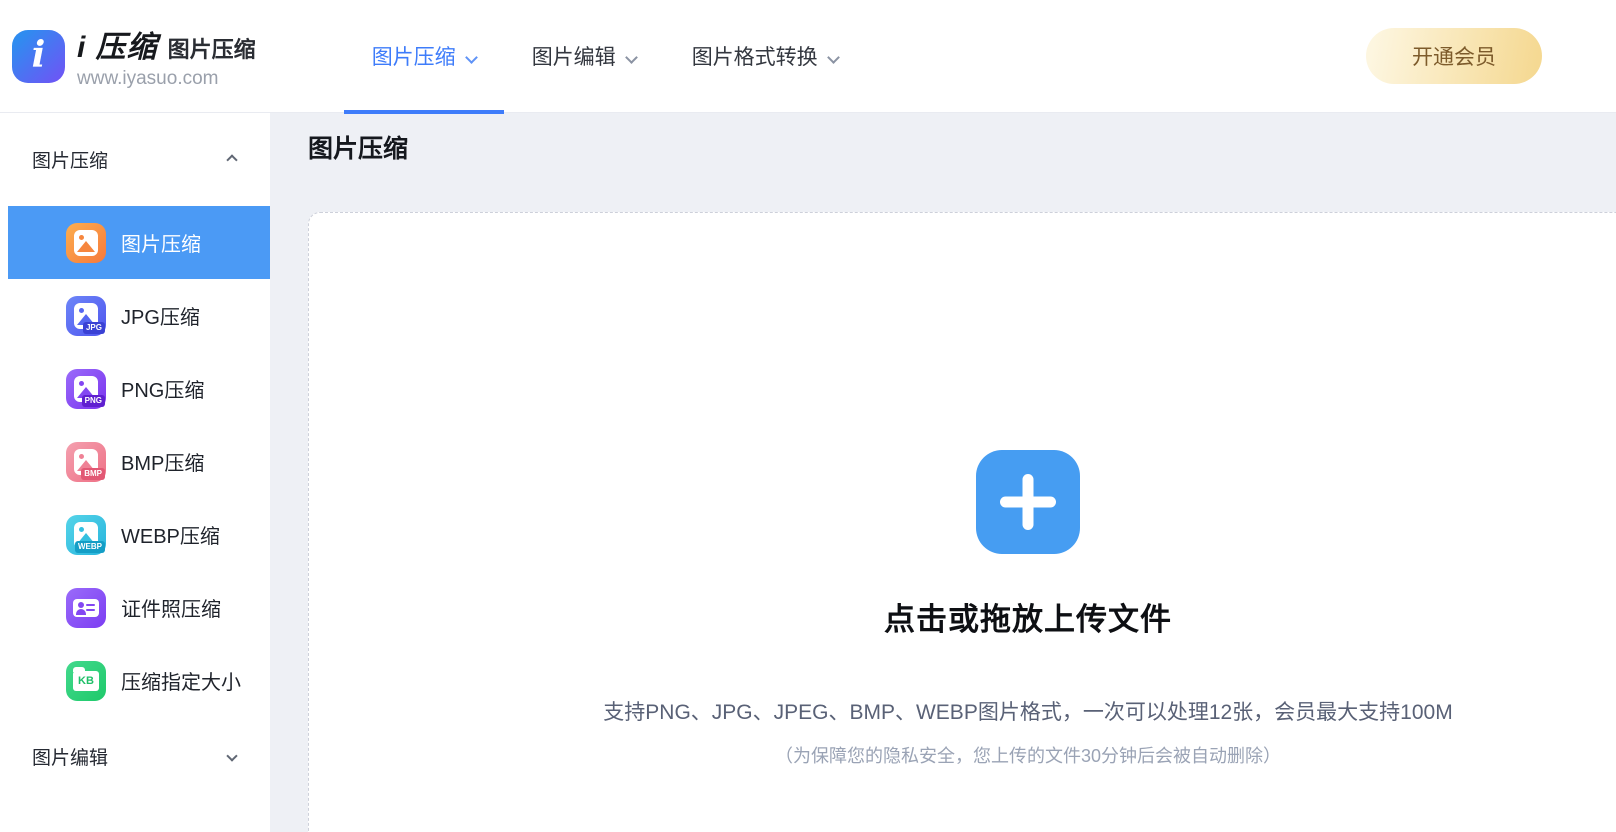  What do you see at coordinates (70, 161) in the screenshot?
I see `sidebar-section-label: 图片压缩` at bounding box center [70, 161].